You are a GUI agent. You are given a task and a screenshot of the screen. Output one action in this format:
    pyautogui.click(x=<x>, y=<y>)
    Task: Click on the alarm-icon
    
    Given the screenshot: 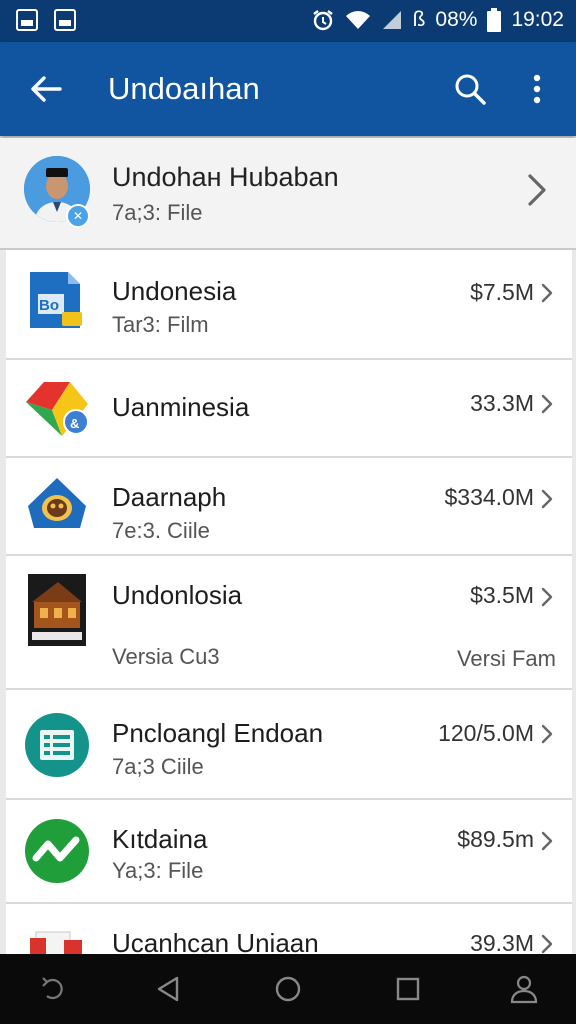 What is the action you would take?
    pyautogui.click(x=323, y=20)
    